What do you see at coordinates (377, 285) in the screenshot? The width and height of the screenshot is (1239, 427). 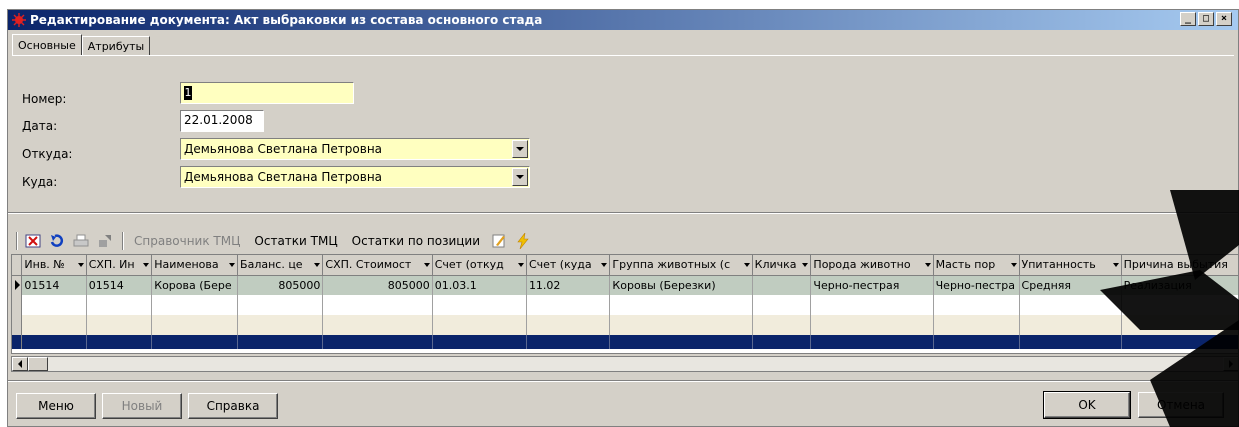 I see `cell-shp-cost: 805000` at bounding box center [377, 285].